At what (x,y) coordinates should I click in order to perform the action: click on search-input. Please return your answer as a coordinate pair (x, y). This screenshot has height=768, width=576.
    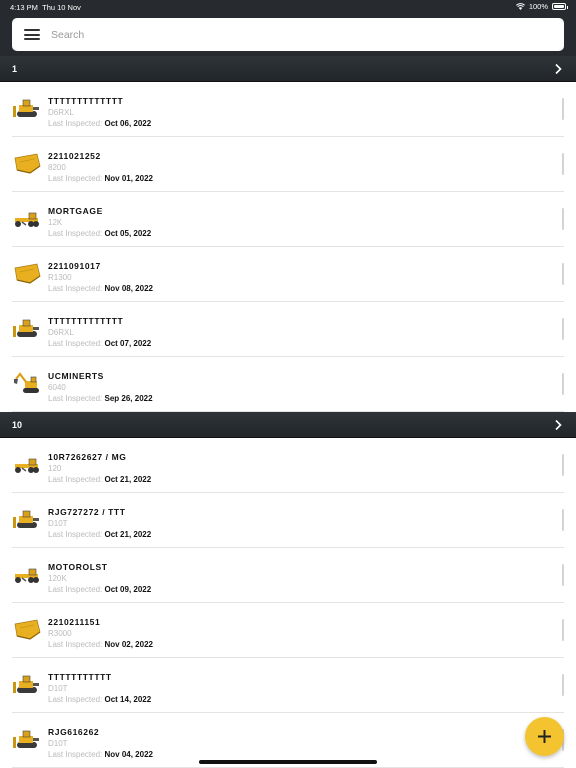
    Looking at the image, I should click on (301, 35).